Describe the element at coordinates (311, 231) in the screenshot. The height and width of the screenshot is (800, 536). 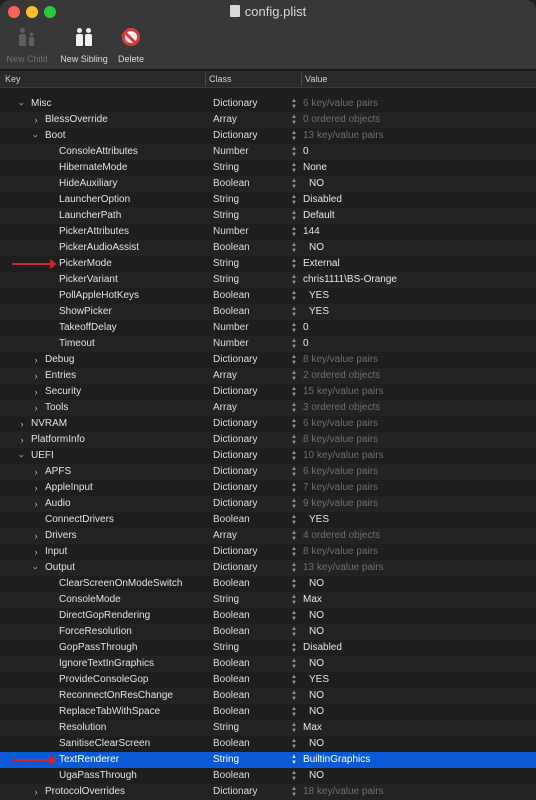
I see `row-value: 144` at that location.